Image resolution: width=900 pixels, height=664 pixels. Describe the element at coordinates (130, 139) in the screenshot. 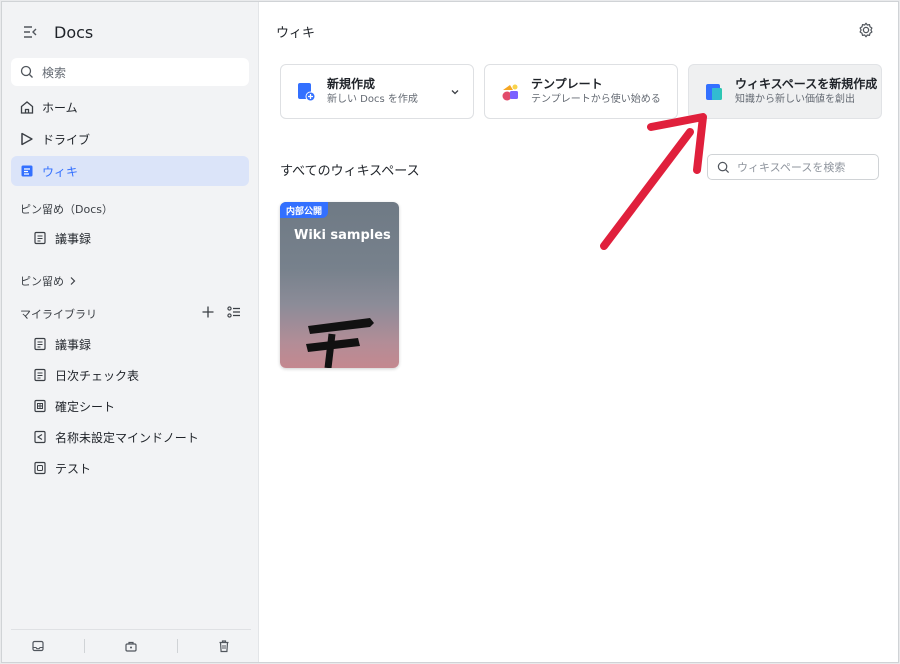

I see `nav-drive: ドライブ` at that location.